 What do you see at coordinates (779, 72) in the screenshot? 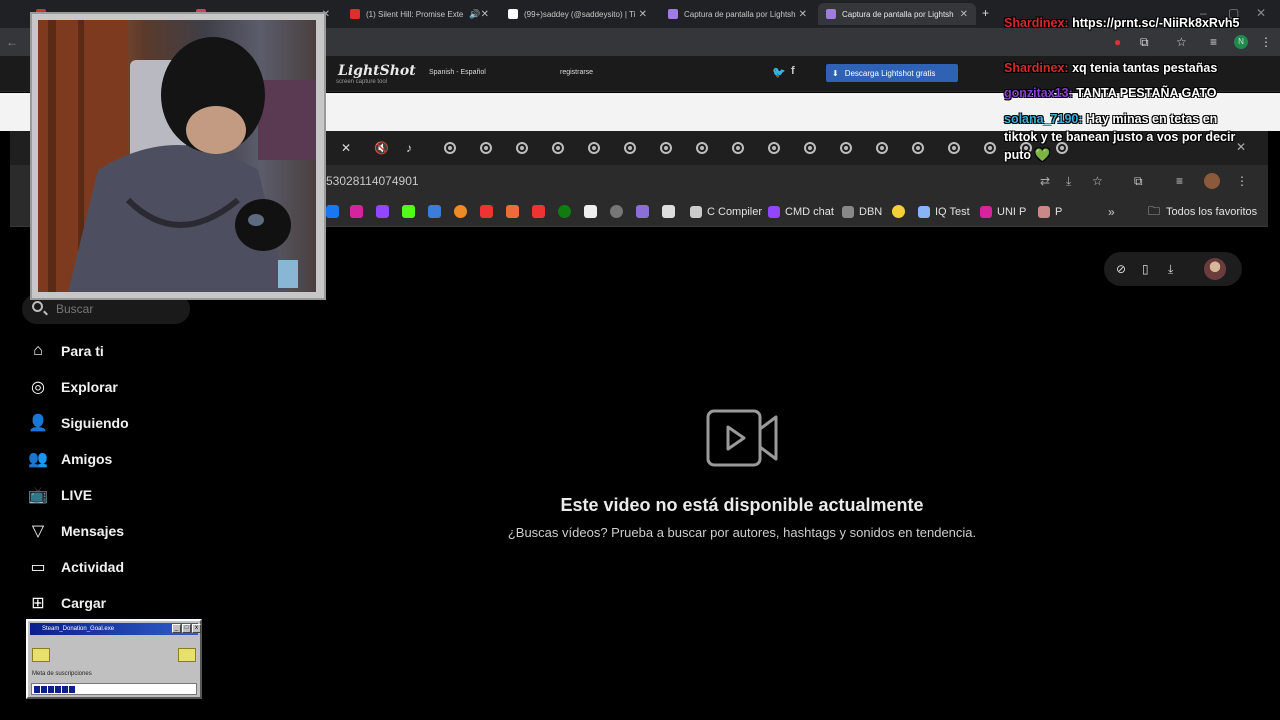
I see `twitter-icon: 🐦` at bounding box center [779, 72].